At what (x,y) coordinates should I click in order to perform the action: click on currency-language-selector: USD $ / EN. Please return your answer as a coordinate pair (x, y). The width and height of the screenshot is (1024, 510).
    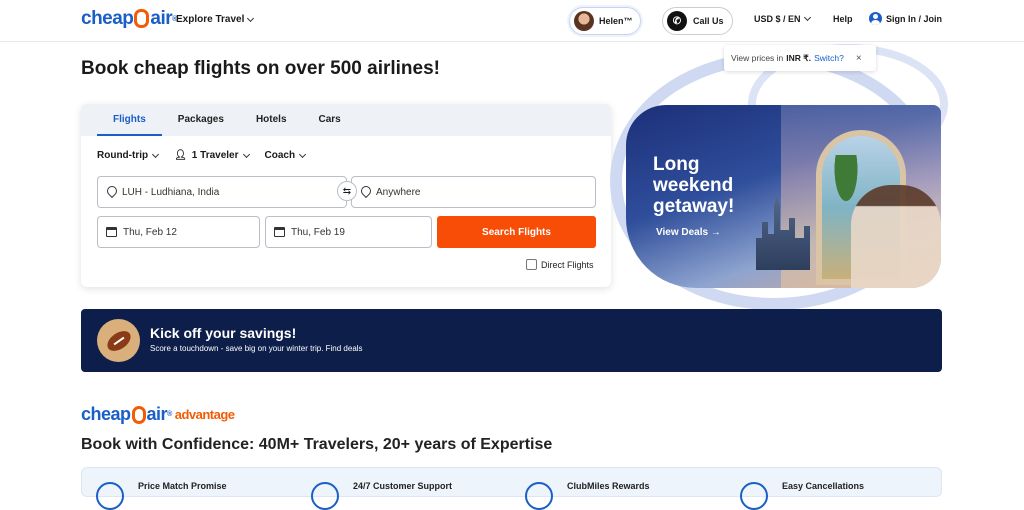
    Looking at the image, I should click on (782, 18).